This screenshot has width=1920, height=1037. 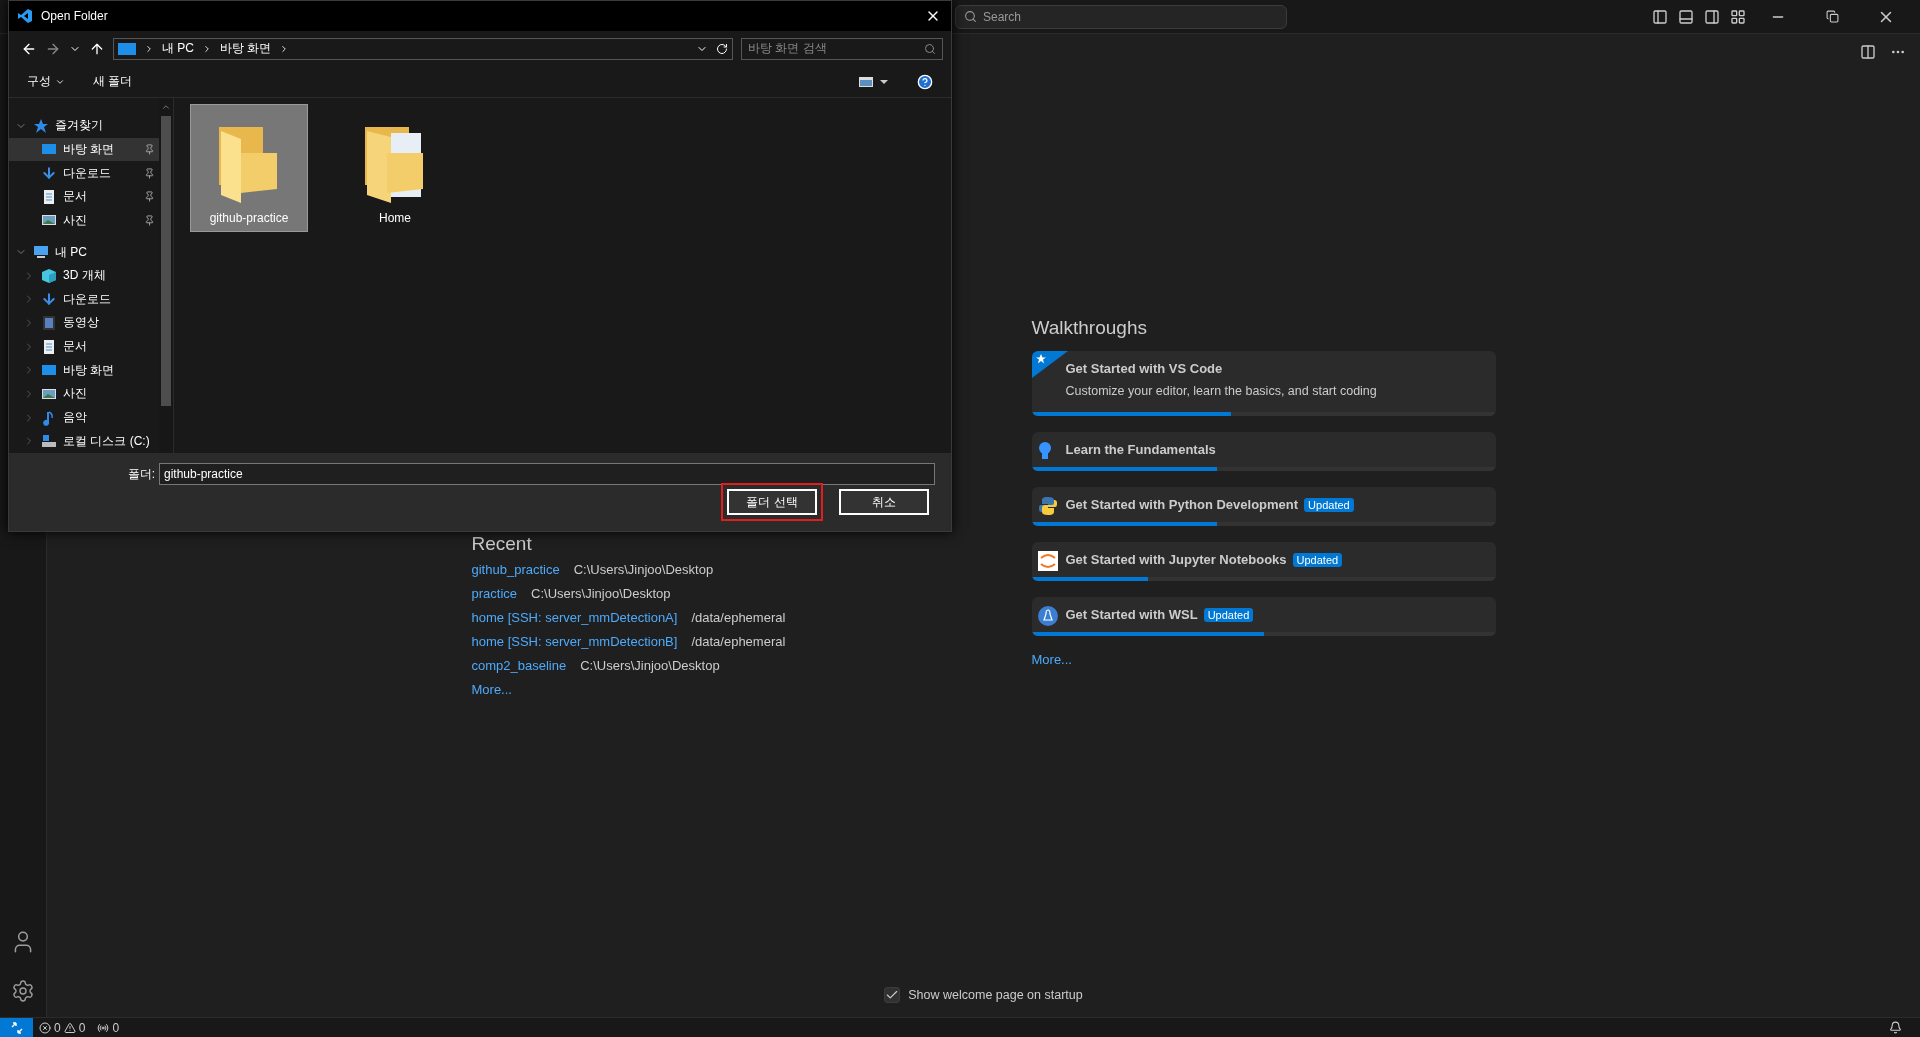 I want to click on walkthrough-card: Get Started with Python Development Updated, so click(x=1263, y=506).